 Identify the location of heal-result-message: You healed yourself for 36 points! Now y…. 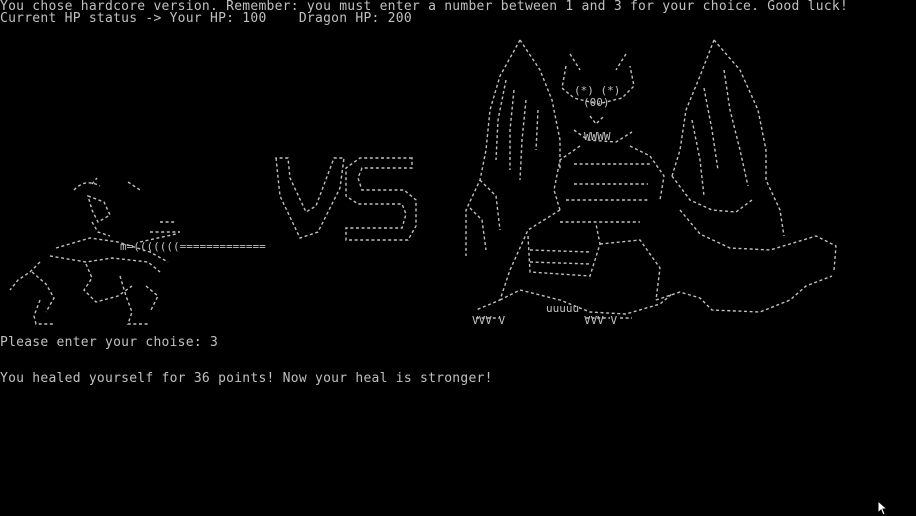
(246, 378).